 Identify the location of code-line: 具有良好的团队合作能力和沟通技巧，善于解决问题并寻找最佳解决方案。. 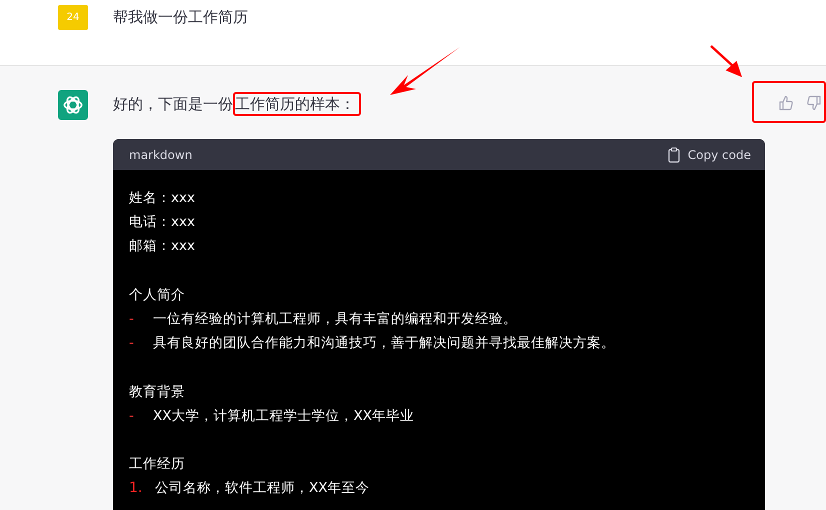
(384, 343).